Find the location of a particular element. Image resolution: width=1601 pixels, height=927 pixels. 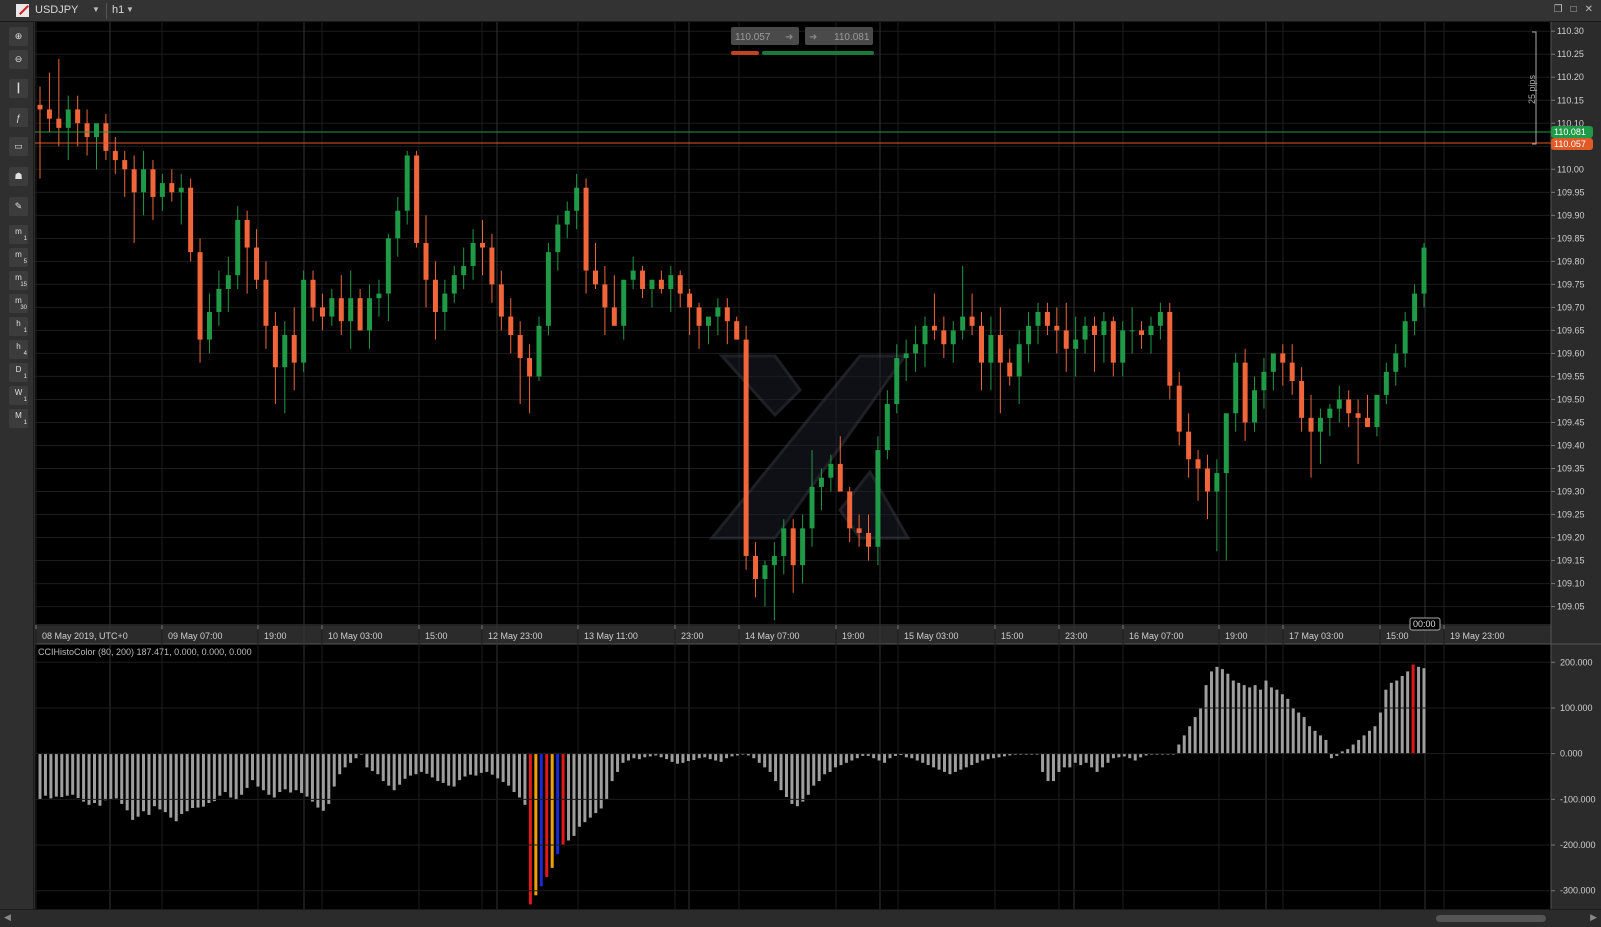

buy-price: 110.081 is located at coordinates (852, 37).